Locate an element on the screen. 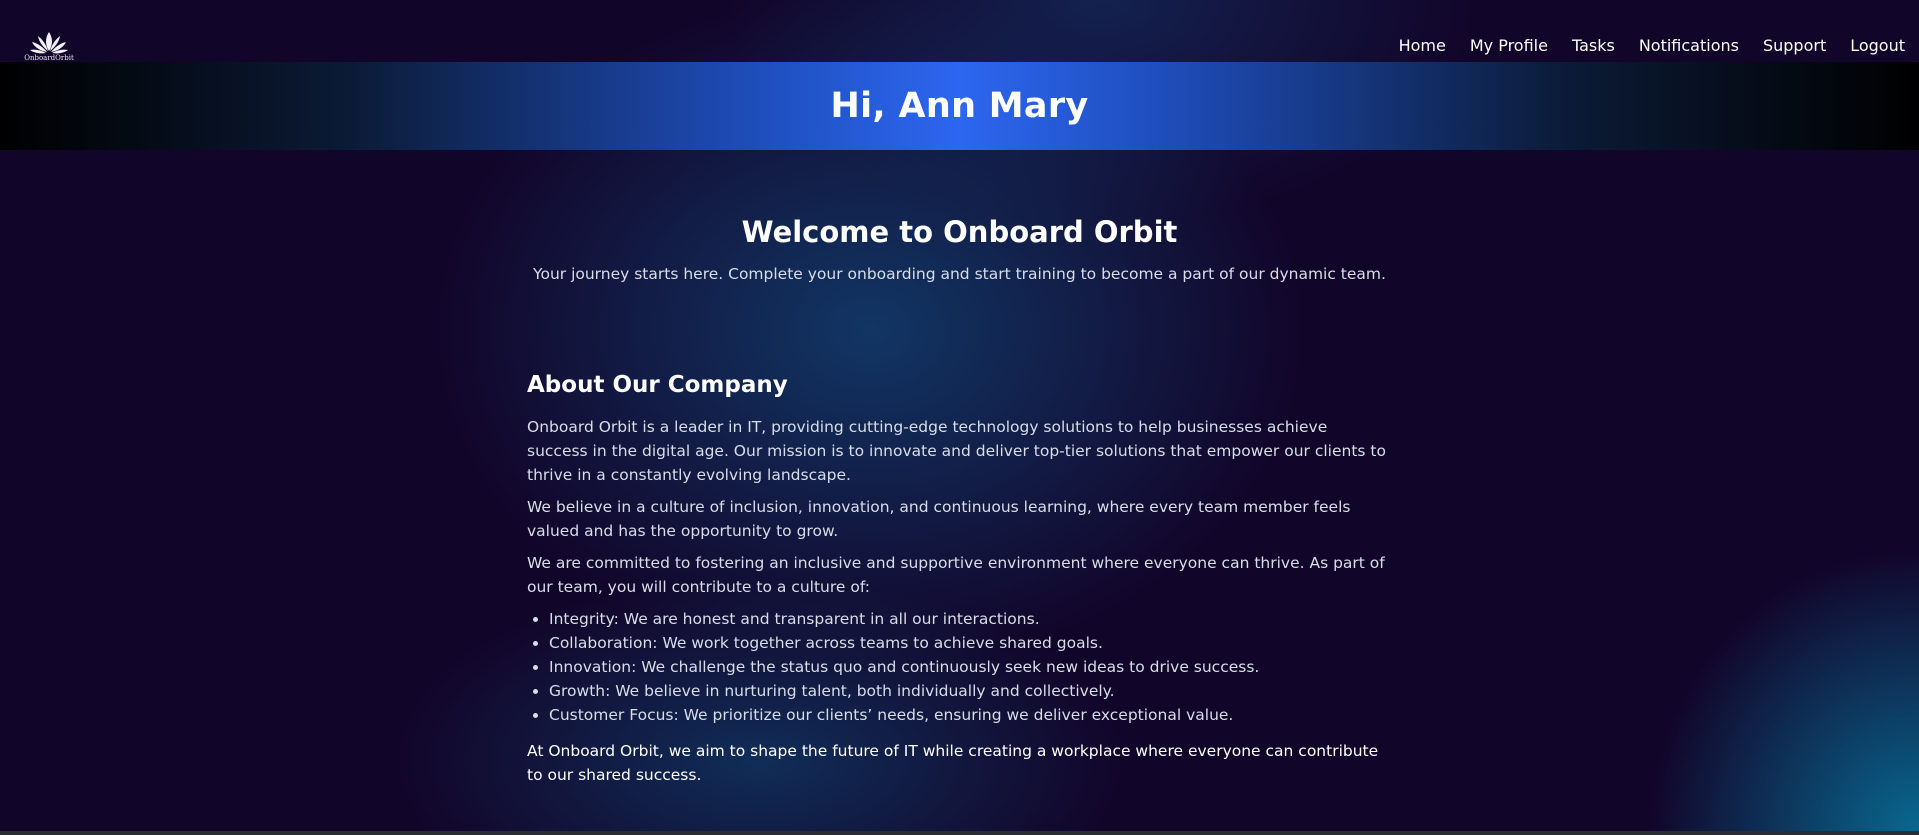 The width and height of the screenshot is (1919, 835). nav-my-profile-link: My Profile is located at coordinates (1509, 46).